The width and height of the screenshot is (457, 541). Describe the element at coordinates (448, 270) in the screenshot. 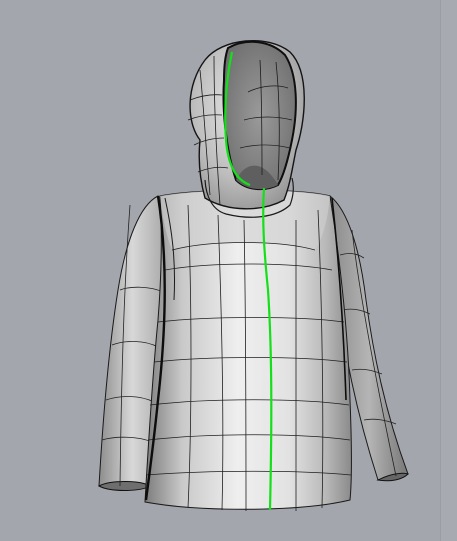

I see `viewport-right-edge` at that location.